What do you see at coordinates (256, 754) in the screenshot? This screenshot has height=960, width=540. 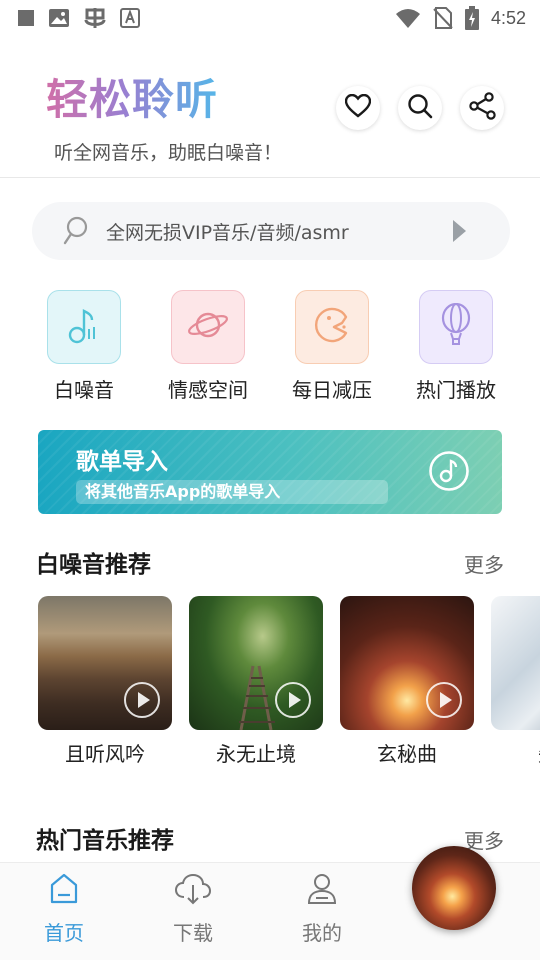 I see `card-title: 永无止境` at bounding box center [256, 754].